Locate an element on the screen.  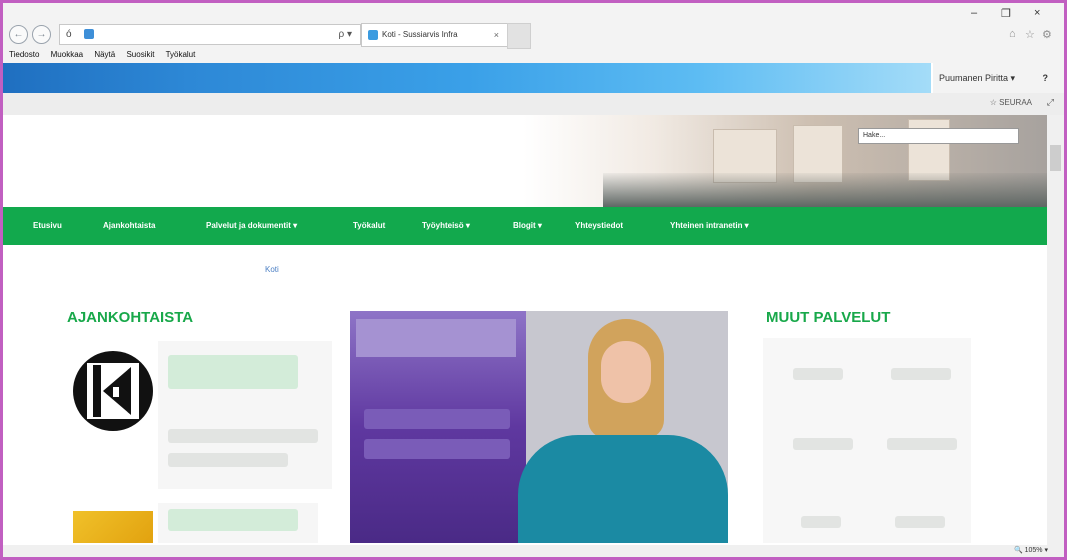
back-button: ← is located at coordinates (18, 34).